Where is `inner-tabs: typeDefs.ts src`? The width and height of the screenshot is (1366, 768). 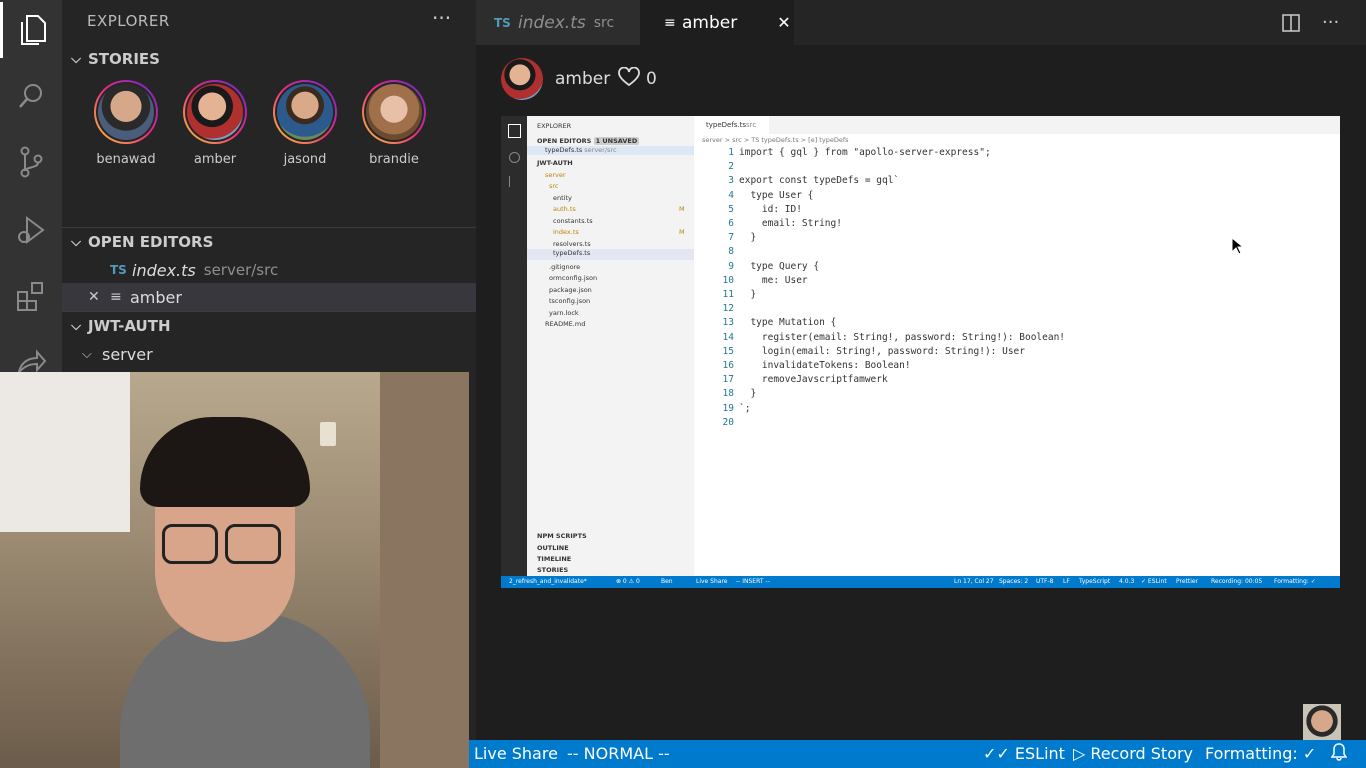
inner-tabs: typeDefs.ts src is located at coordinates (1017, 125).